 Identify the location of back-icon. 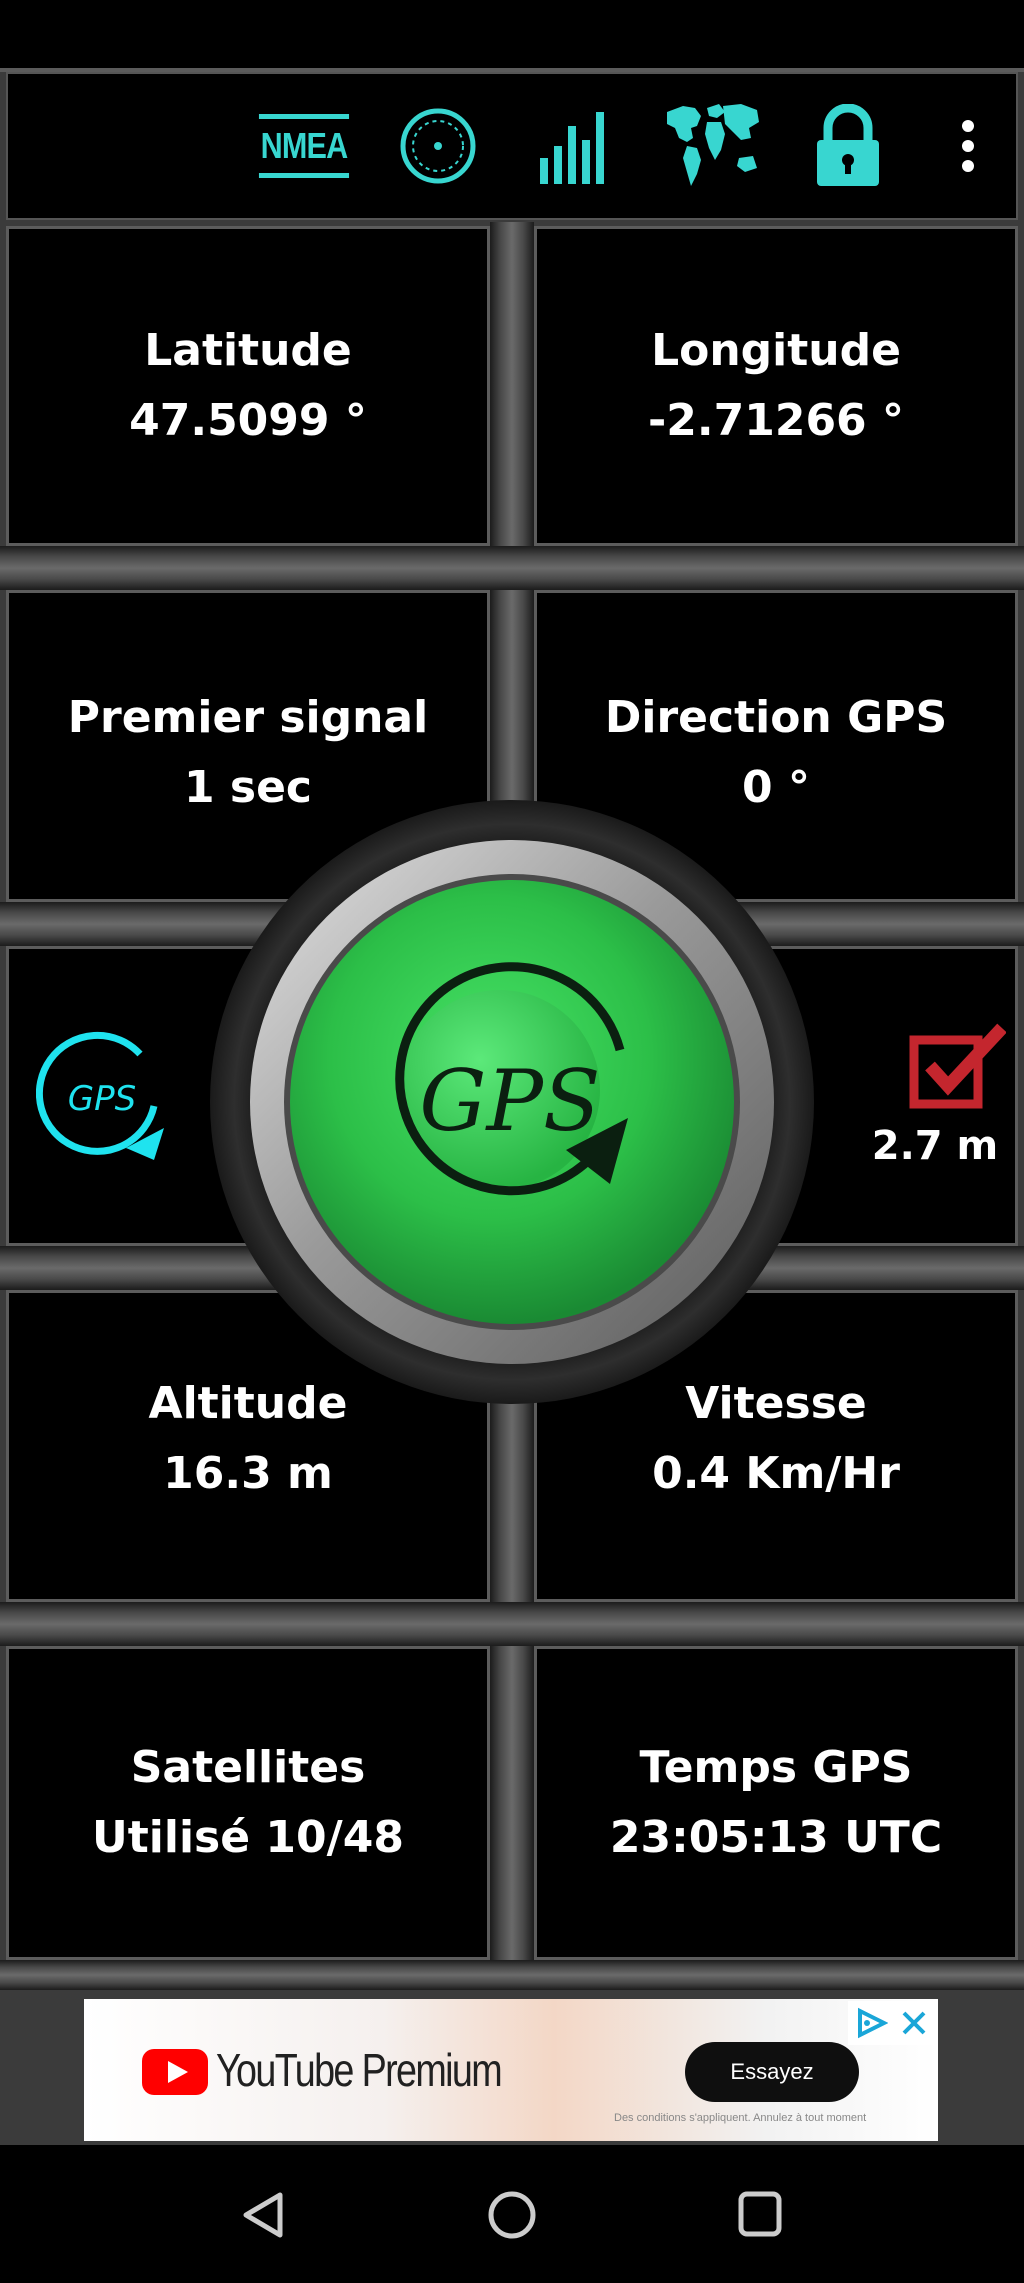
(263, 2215).